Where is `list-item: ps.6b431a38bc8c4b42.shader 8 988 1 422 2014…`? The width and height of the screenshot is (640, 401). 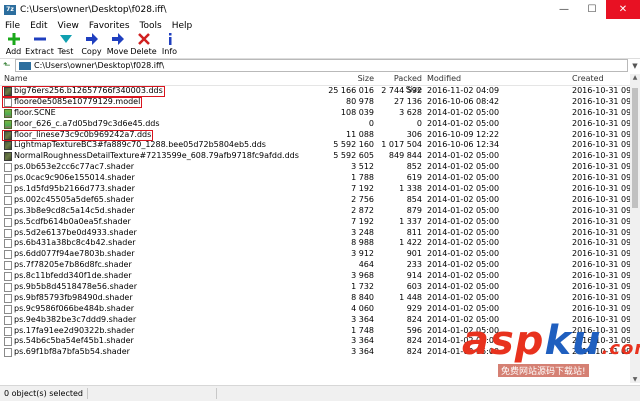
list-item: ps.6b431a38bc8c4b42.shader 8 988 1 422 2014… is located at coordinates (315, 243).